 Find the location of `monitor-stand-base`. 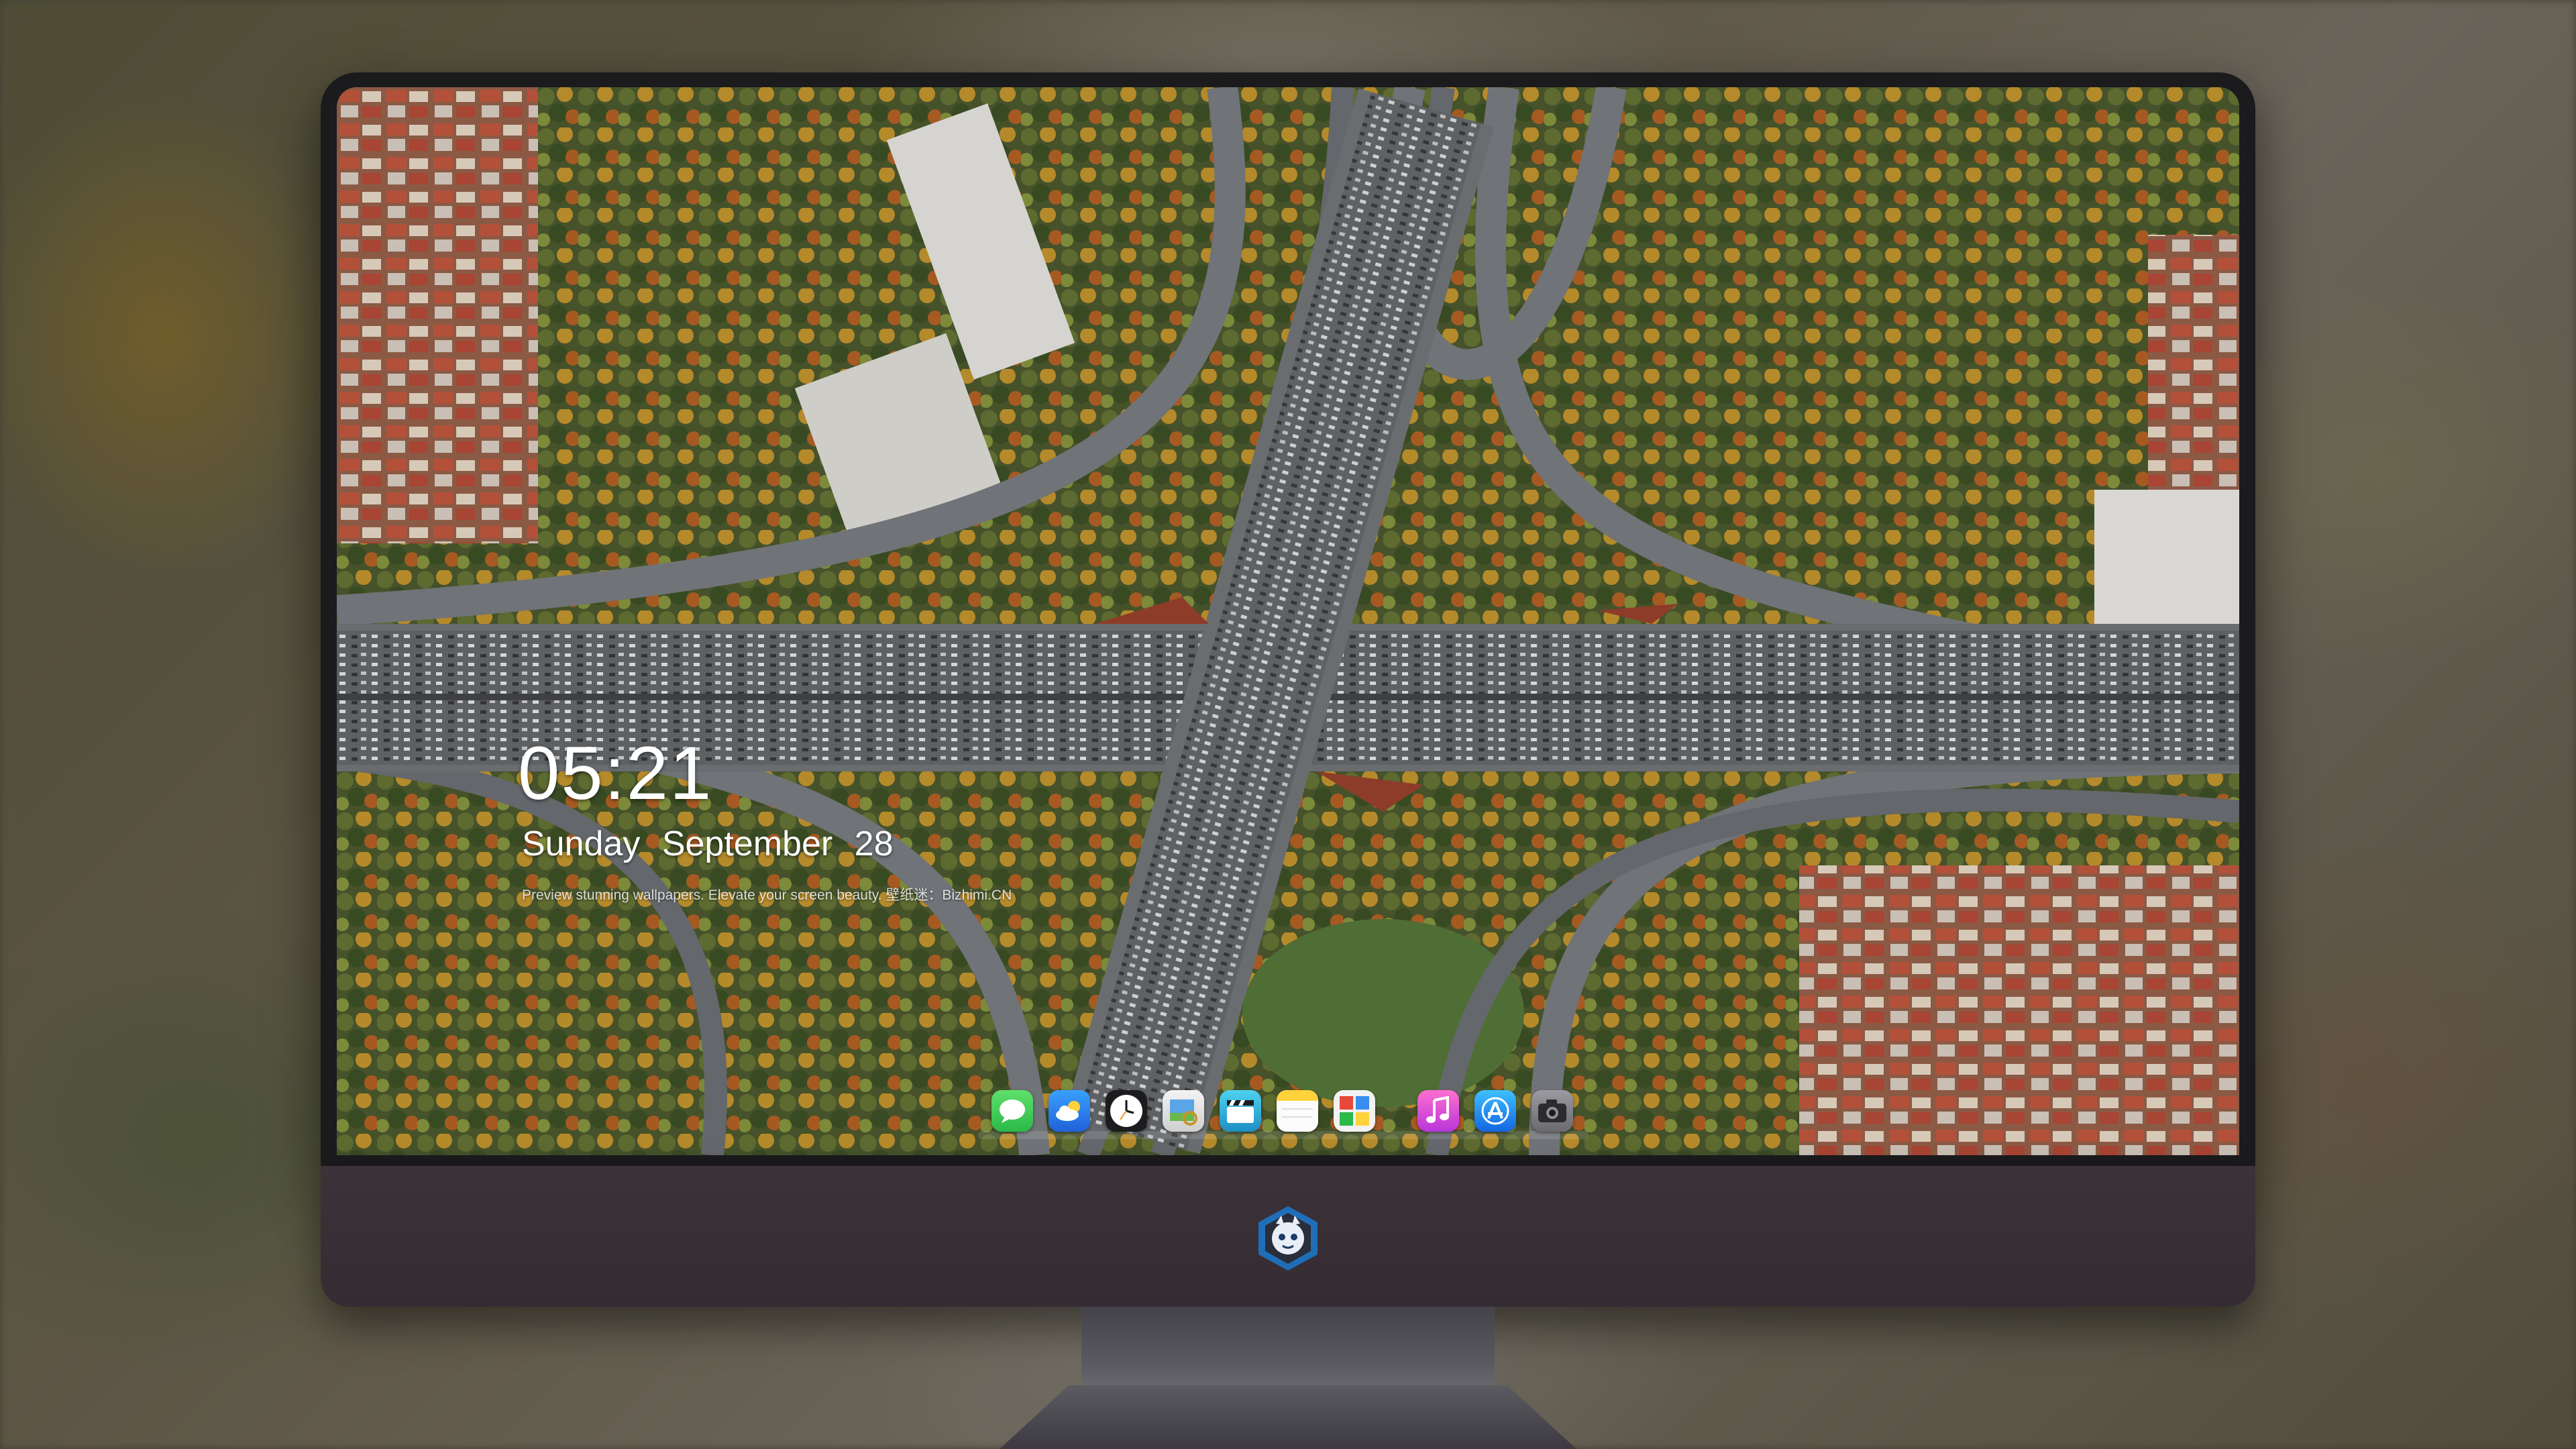

monitor-stand-base is located at coordinates (1288, 1417).